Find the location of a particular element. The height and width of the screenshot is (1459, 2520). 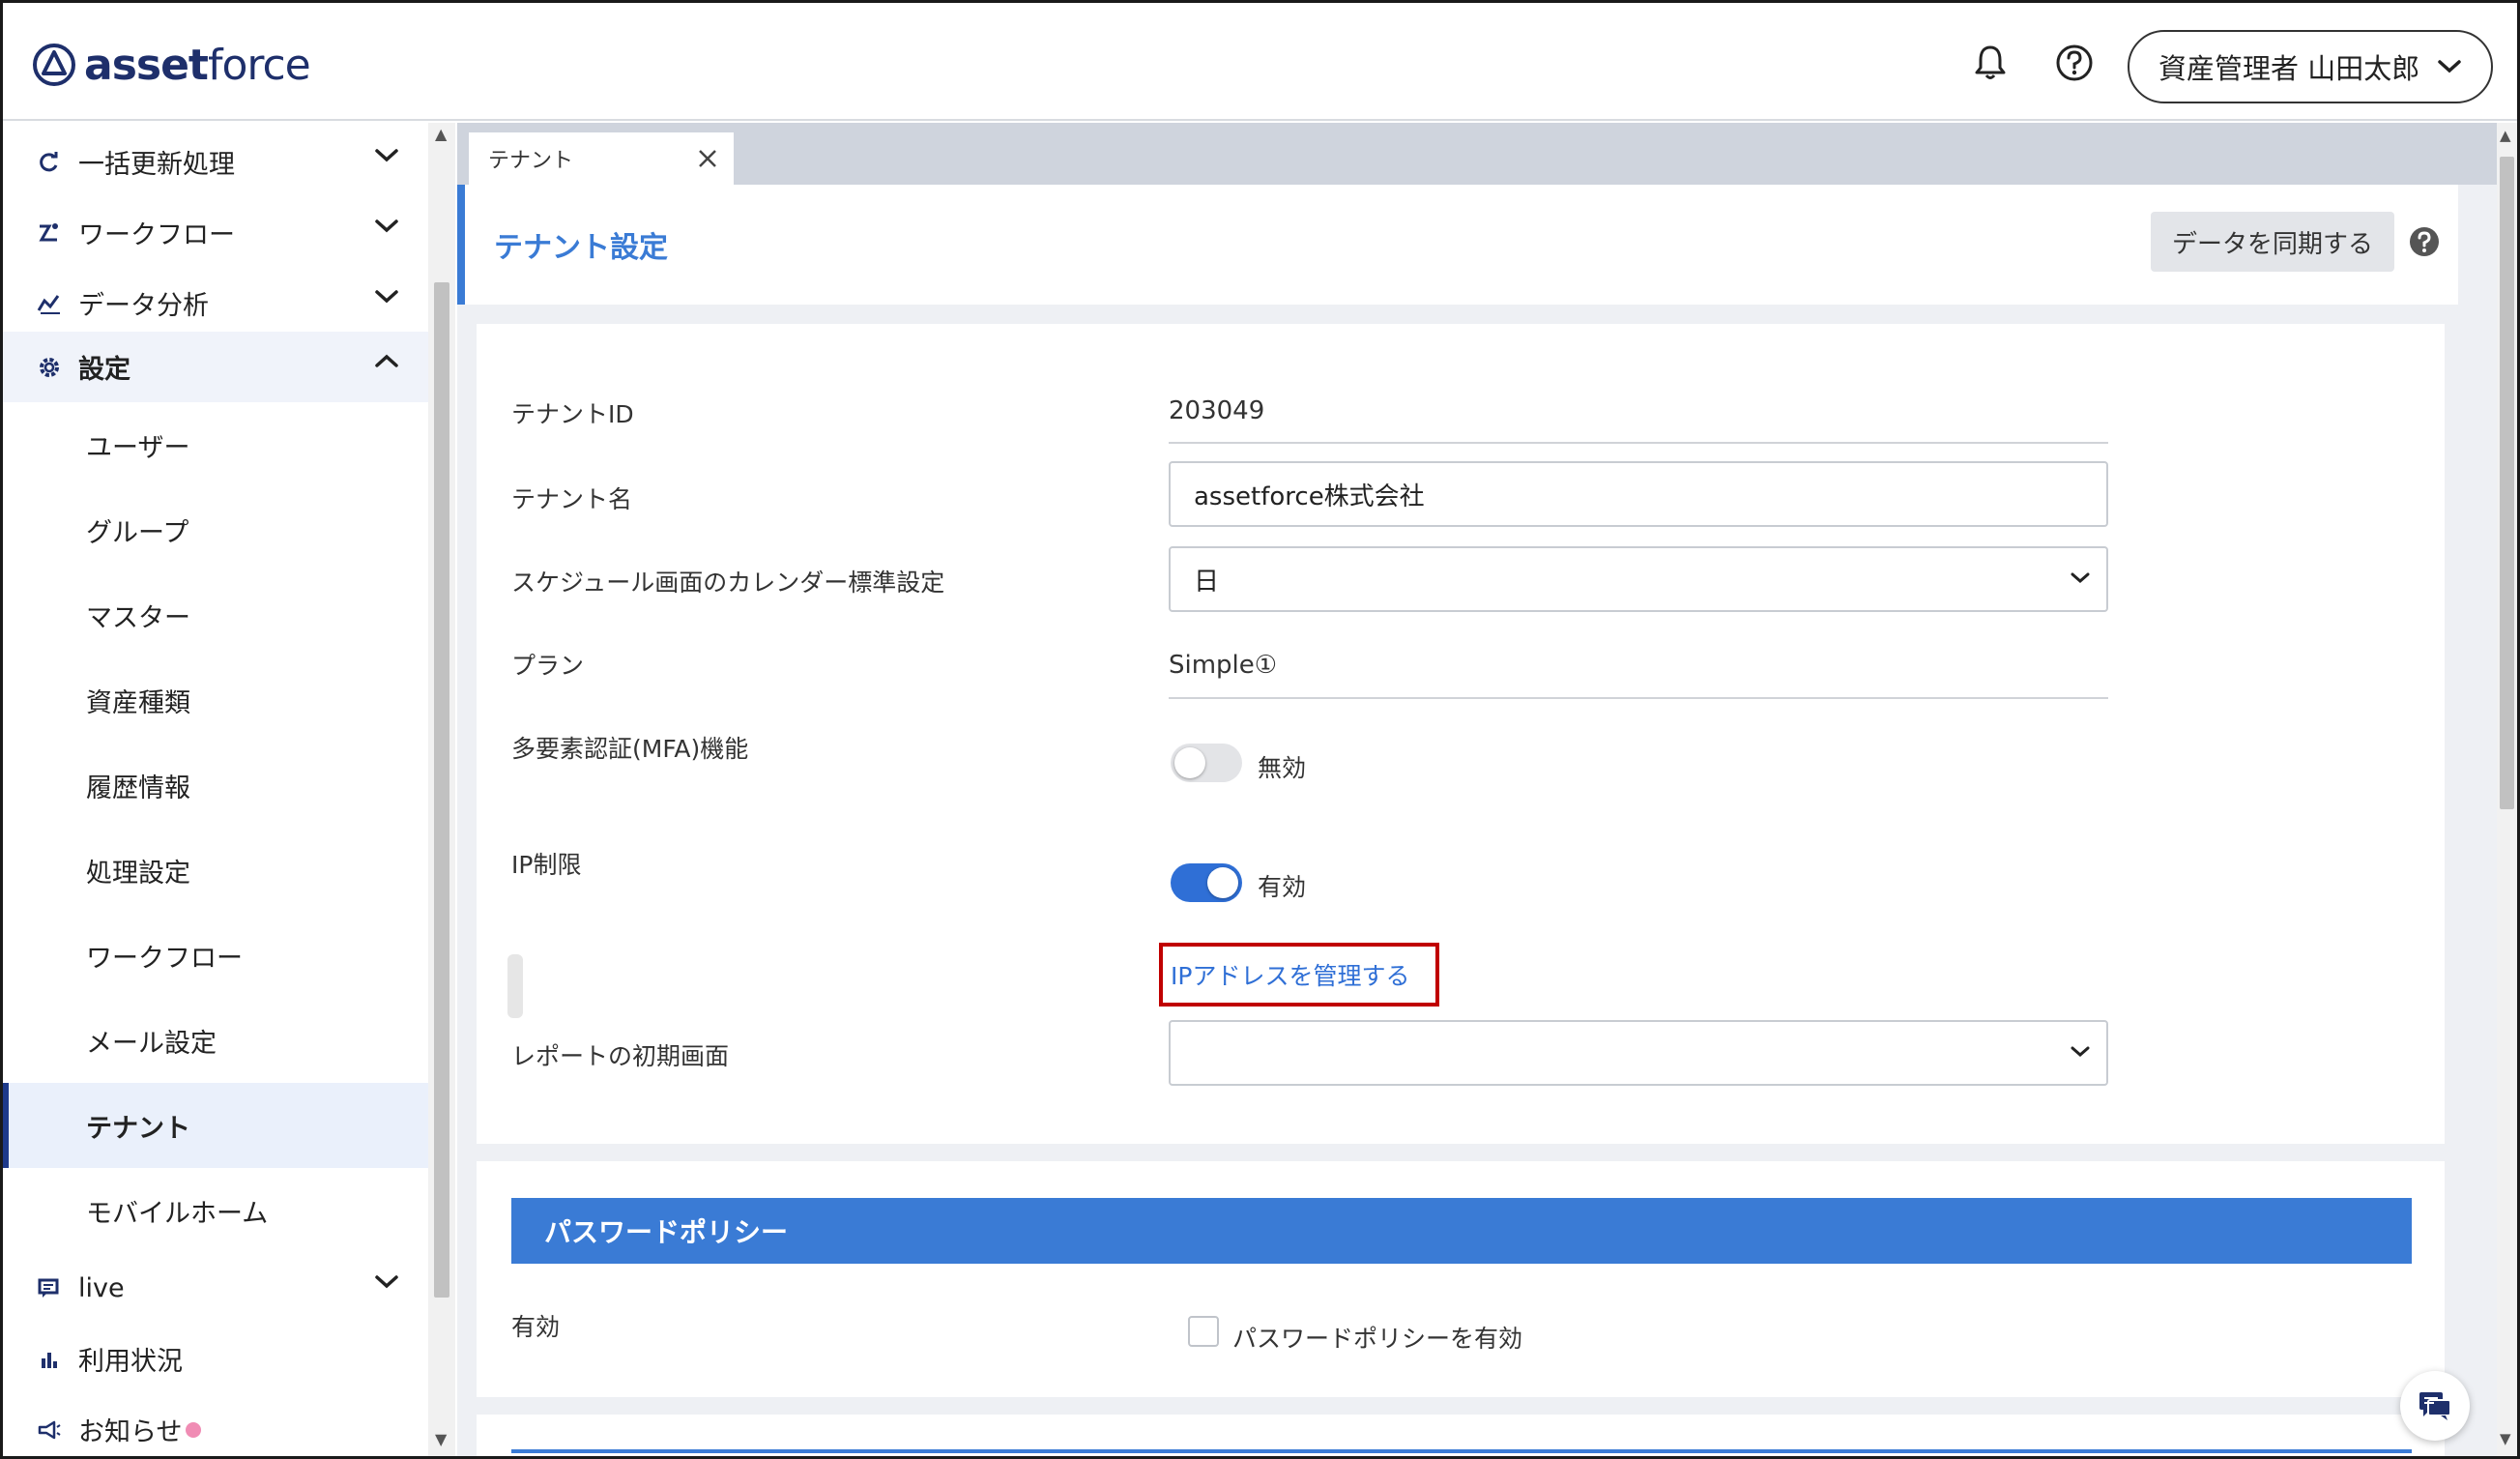

user-name: 資産管理者 山田太郎 is located at coordinates (2289, 68).